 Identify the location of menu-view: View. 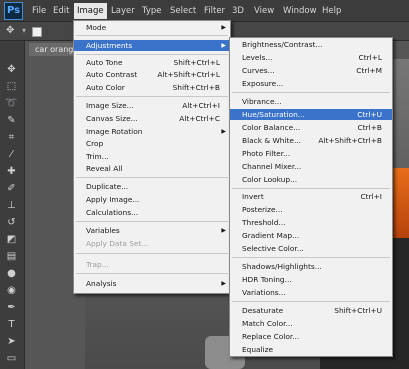
(264, 11).